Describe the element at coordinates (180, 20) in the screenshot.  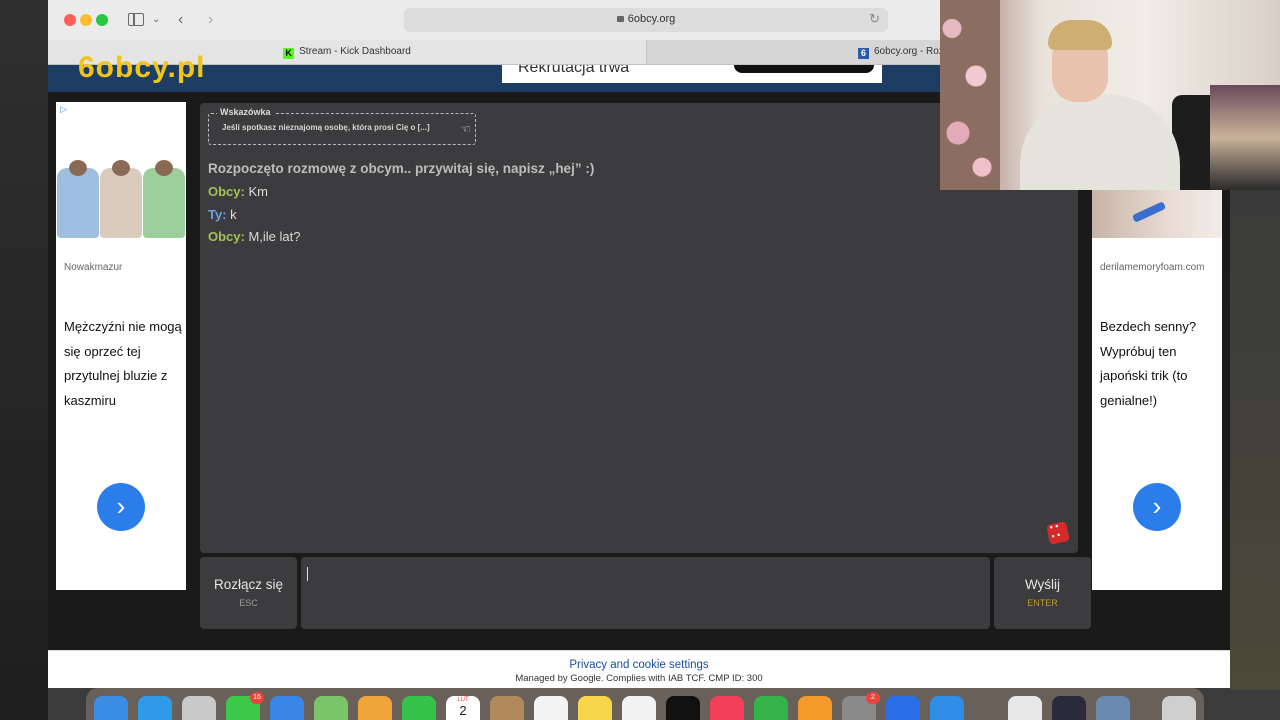
I see `back-arrow-icon: ‹` at that location.